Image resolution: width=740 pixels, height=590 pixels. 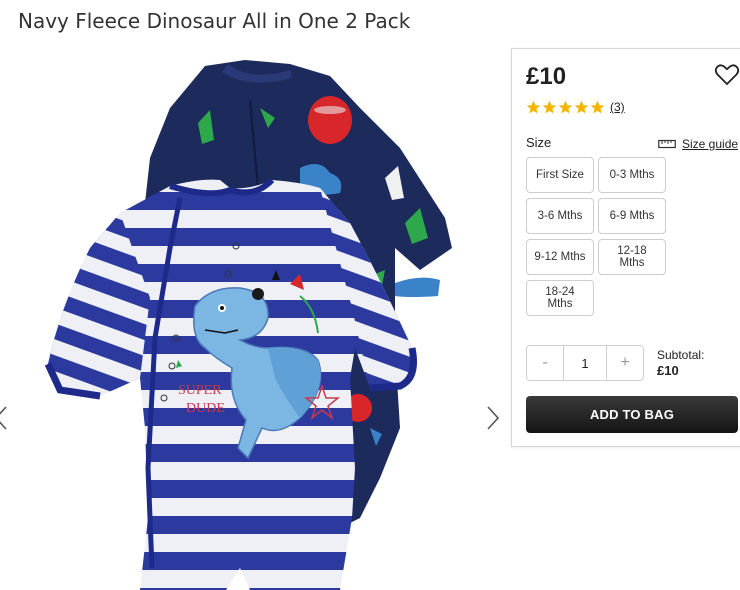 I want to click on size-option-12-18-months: 12-18 Mths, so click(x=632, y=257).